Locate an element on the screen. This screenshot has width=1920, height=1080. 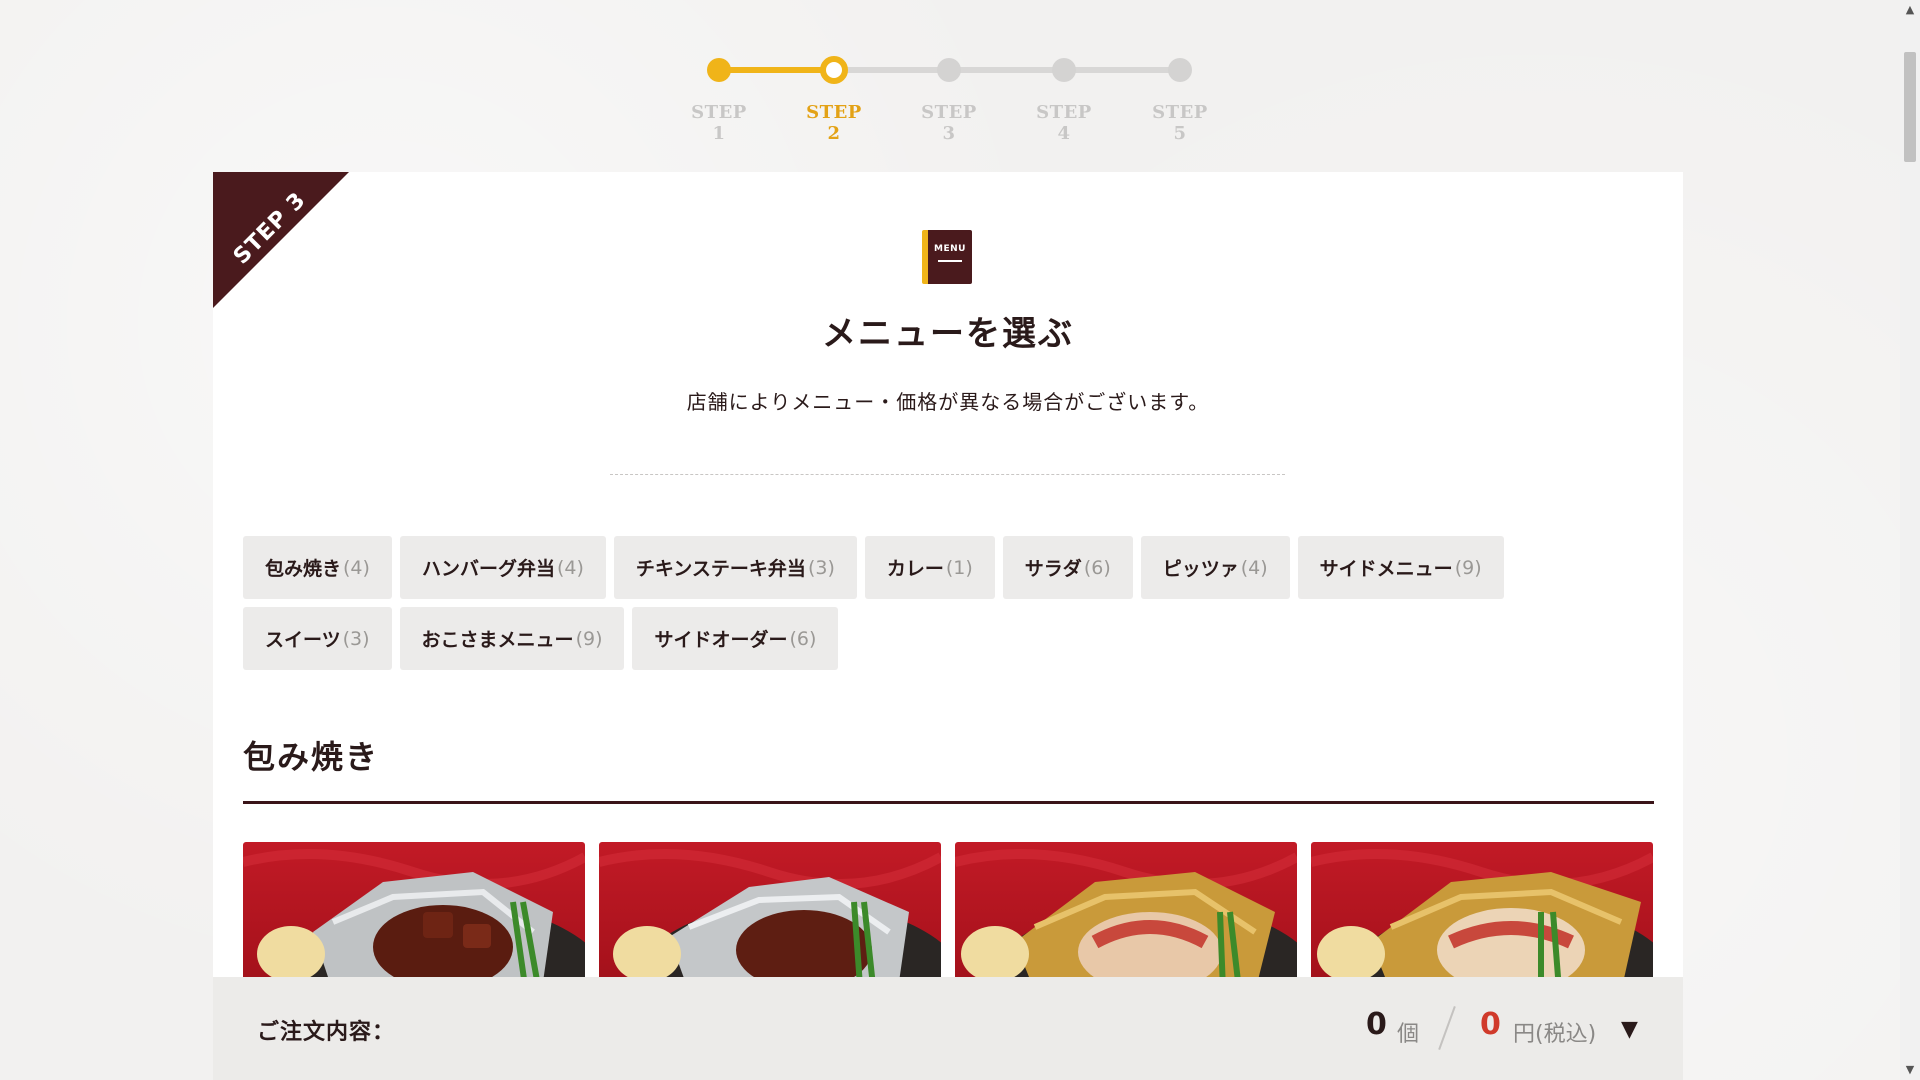
category-tsutsumiyaki: 包み焼き (4) is located at coordinates (317, 567).